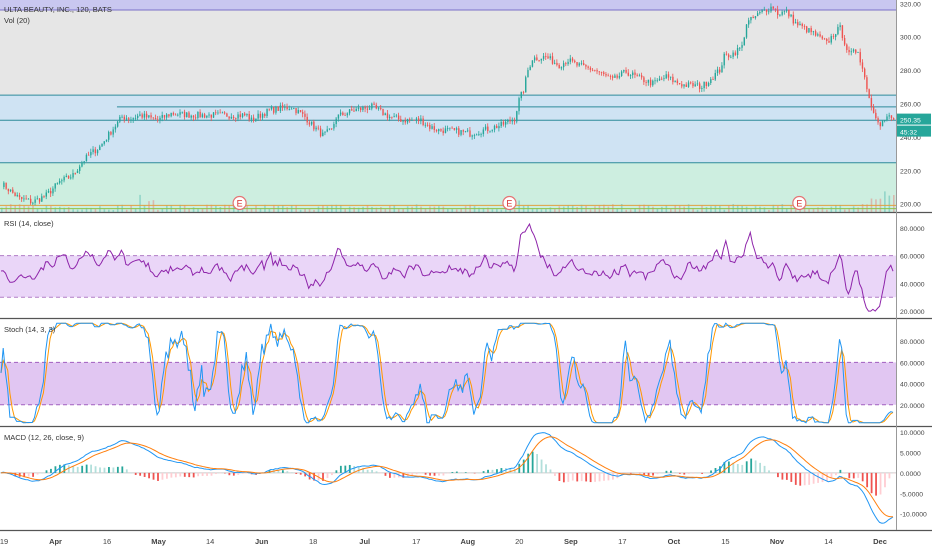 This screenshot has width=932, height=555. Describe the element at coordinates (4, 541) in the screenshot. I see `x-tick-label: 19` at that location.